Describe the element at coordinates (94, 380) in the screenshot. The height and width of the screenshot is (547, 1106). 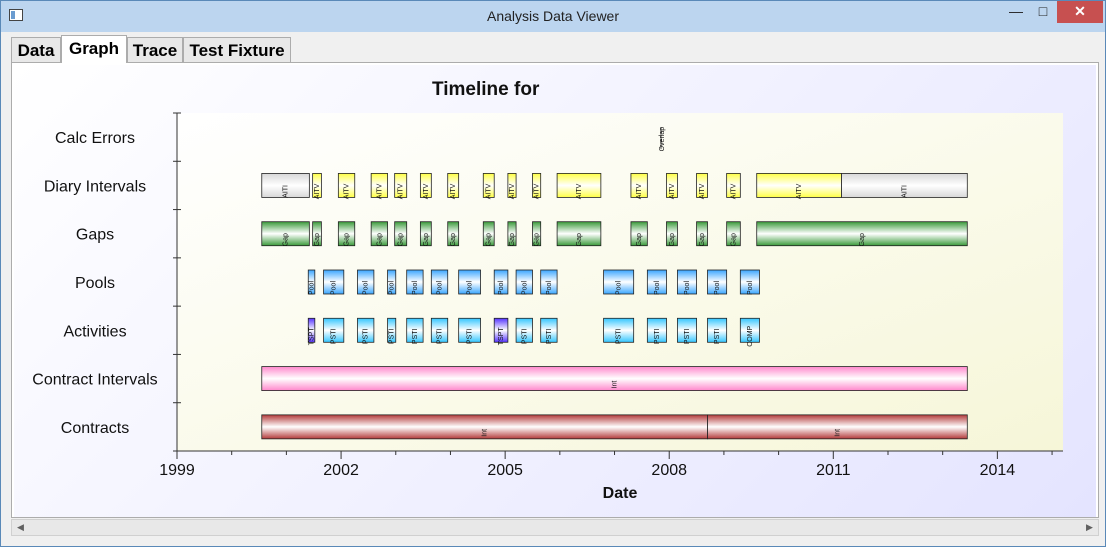
I see `category-label: Contract Intervals` at that location.